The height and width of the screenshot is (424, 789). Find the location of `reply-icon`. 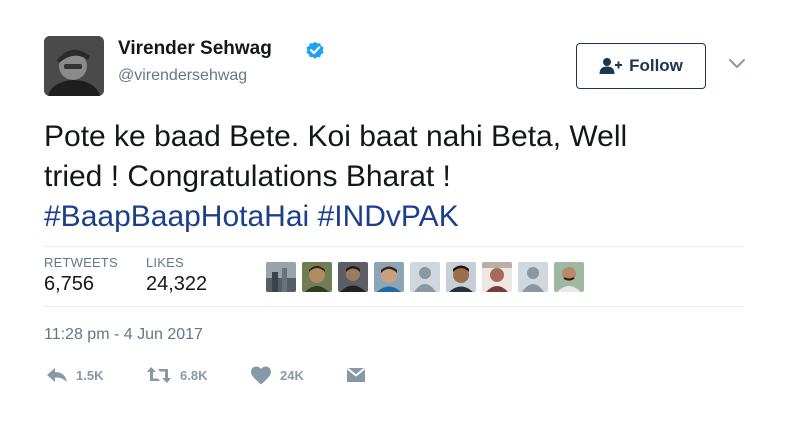

reply-icon is located at coordinates (57, 375).